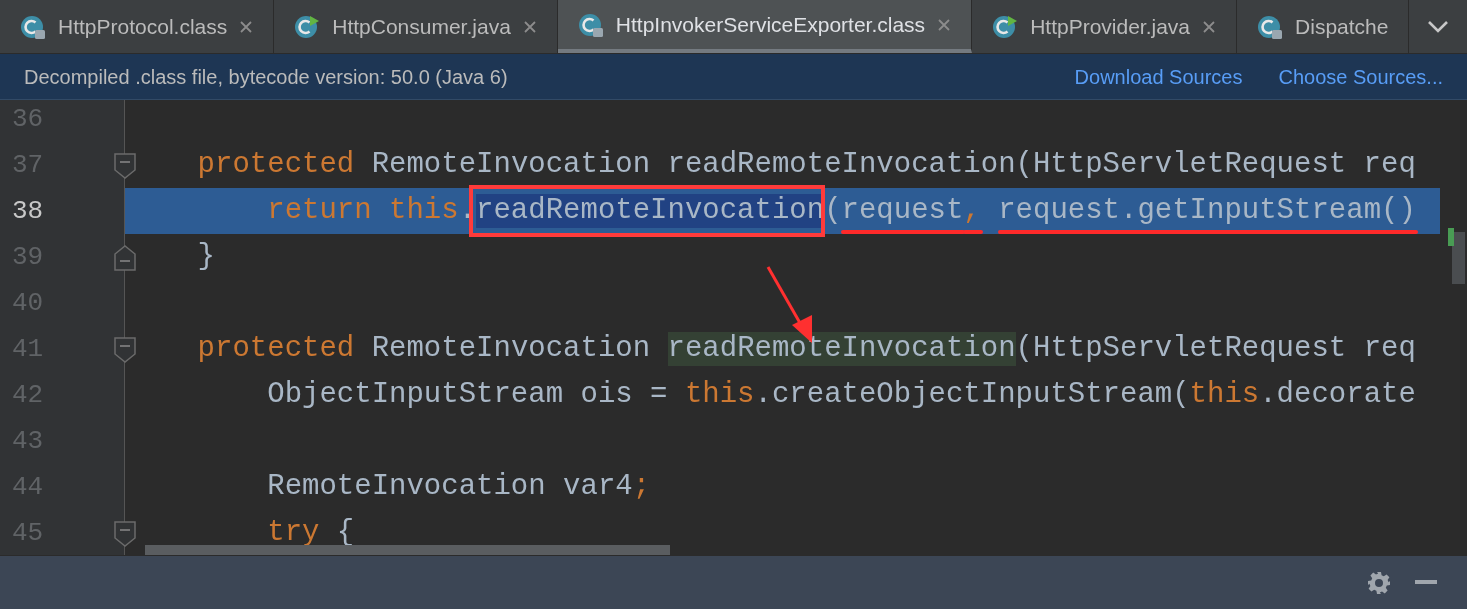 The width and height of the screenshot is (1467, 609). What do you see at coordinates (1451, 237) in the screenshot?
I see `change-marker-icon` at bounding box center [1451, 237].